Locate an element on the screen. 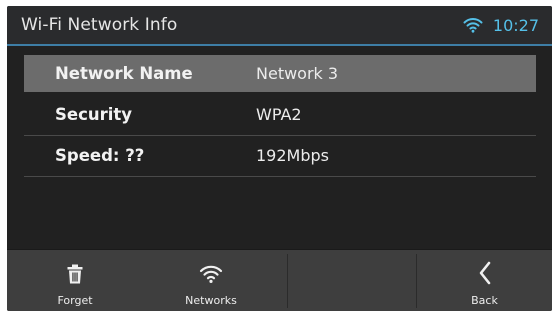 Image resolution: width=559 pixels, height=318 pixels. back-button: Back is located at coordinates (484, 280).